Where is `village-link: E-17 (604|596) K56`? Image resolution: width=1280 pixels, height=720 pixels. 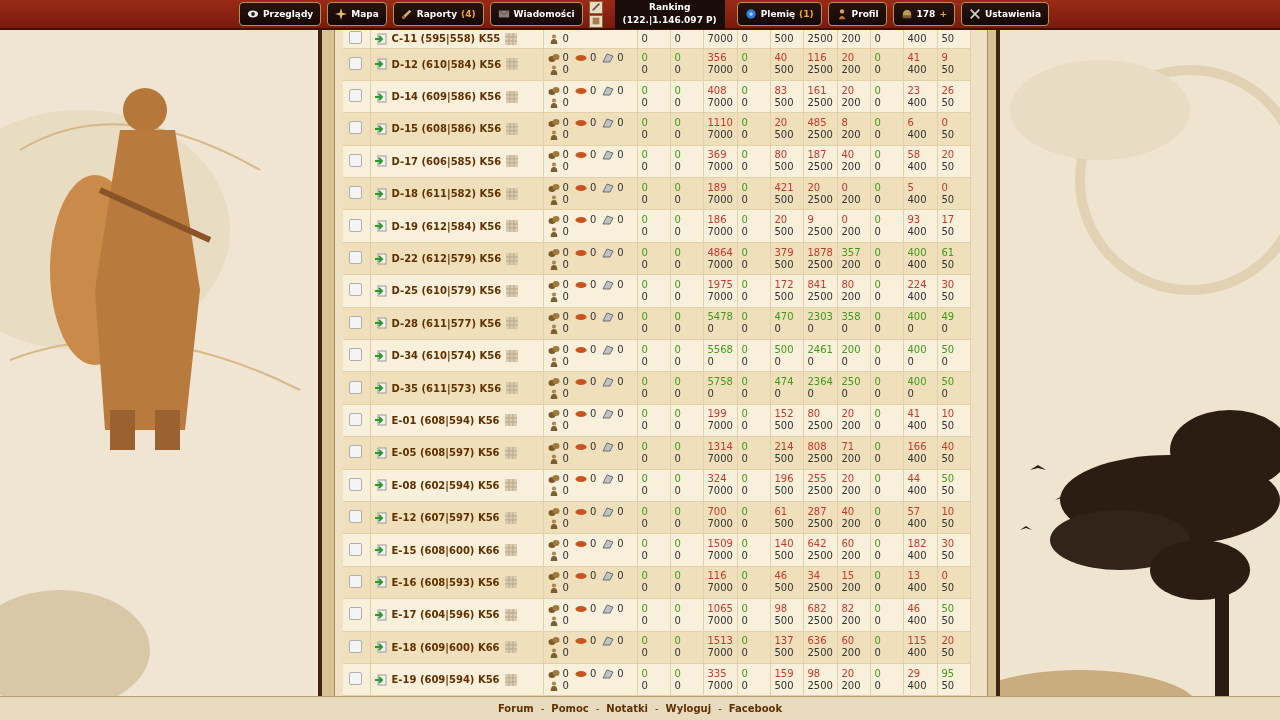
village-link: E-17 (604|596) K56 is located at coordinates (445, 615).